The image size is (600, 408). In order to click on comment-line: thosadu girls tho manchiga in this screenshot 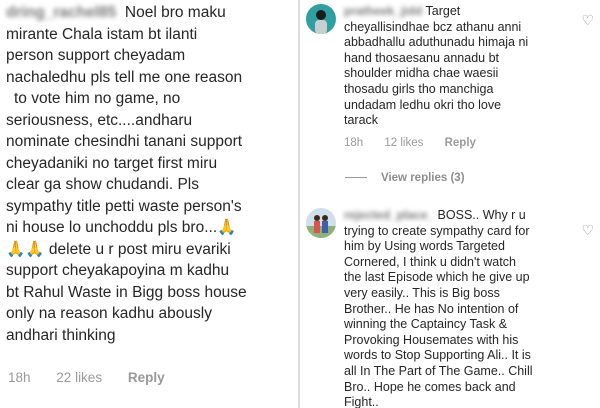, I will do `click(419, 88)`.